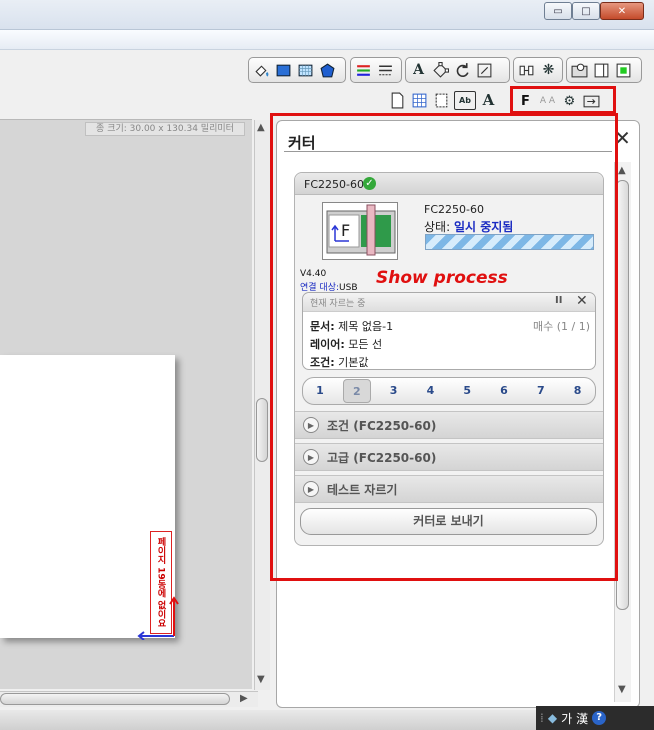 This screenshot has width=654, height=730. I want to click on close-window-button: ✕, so click(622, 11).